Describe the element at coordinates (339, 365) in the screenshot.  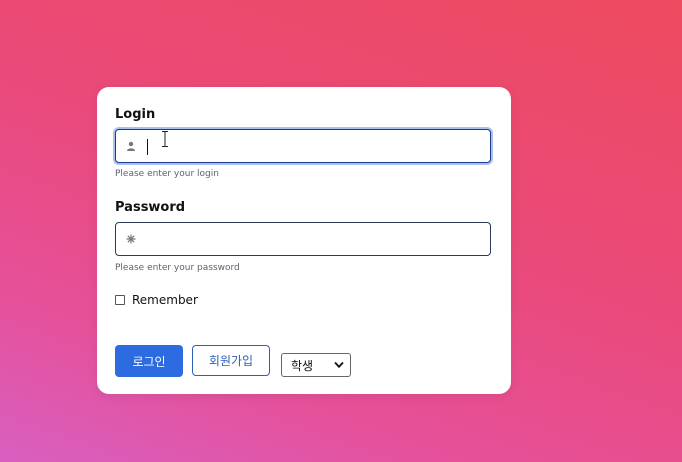
I see `chevron-down-icon` at that location.